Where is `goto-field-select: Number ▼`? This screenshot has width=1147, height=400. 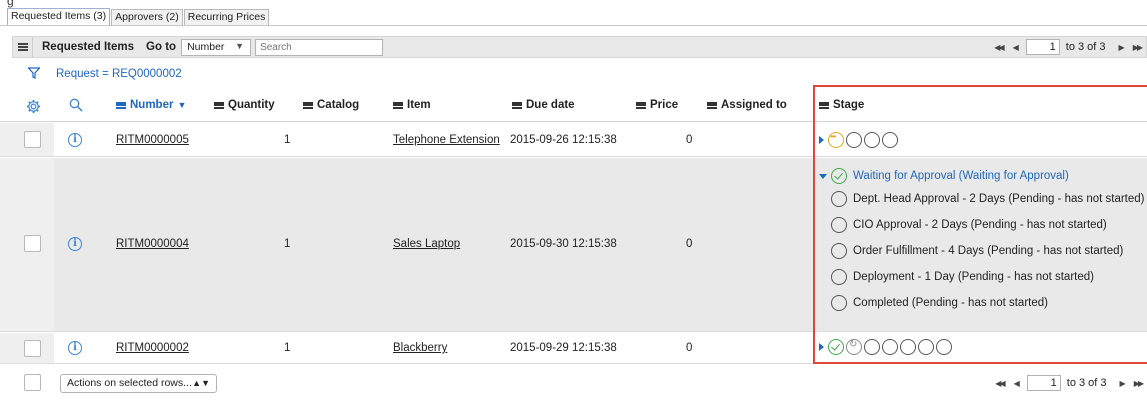
goto-field-select: Number ▼ is located at coordinates (216, 47).